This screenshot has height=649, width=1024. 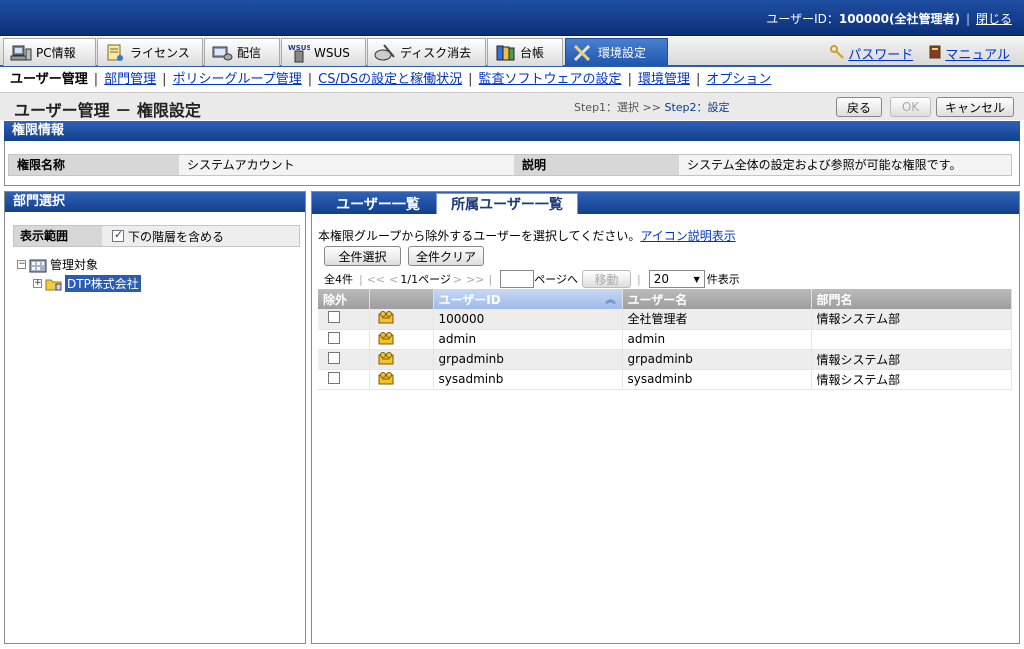 What do you see at coordinates (58, 236) in the screenshot?
I see `scope-label: 表示範囲` at bounding box center [58, 236].